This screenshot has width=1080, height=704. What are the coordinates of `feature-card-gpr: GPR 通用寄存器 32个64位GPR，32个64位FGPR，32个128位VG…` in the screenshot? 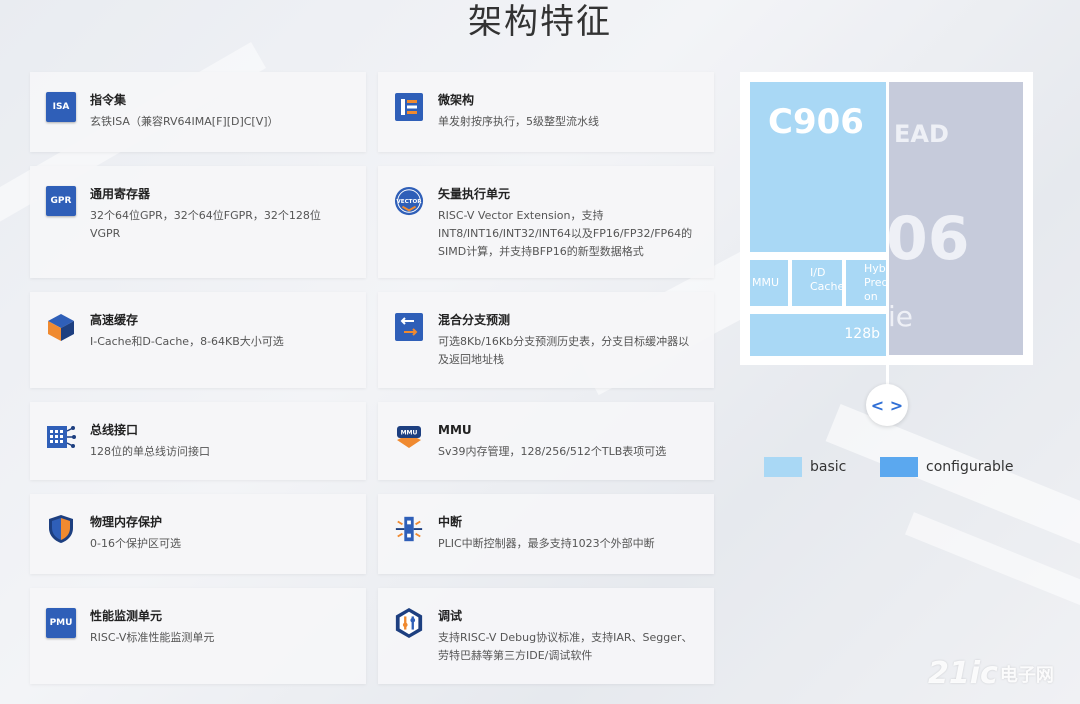 It's located at (198, 222).